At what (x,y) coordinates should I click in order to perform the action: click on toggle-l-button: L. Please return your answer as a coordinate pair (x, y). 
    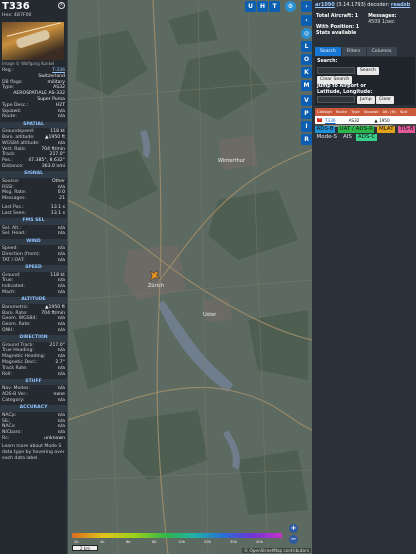
    Looking at the image, I should click on (306, 46).